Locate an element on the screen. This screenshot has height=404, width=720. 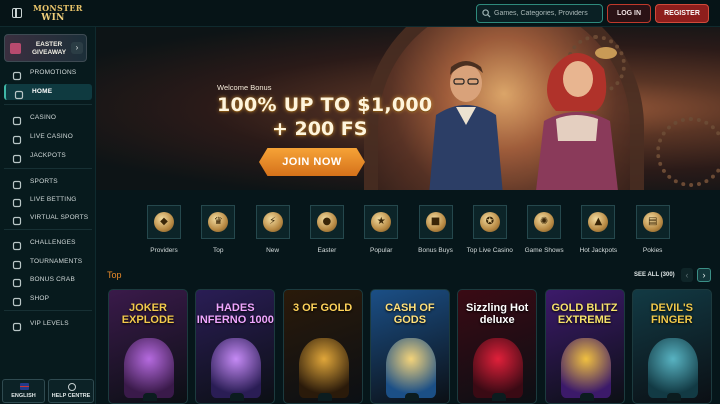
sidebar-item-label: JACKPOTS is located at coordinates (48, 155).